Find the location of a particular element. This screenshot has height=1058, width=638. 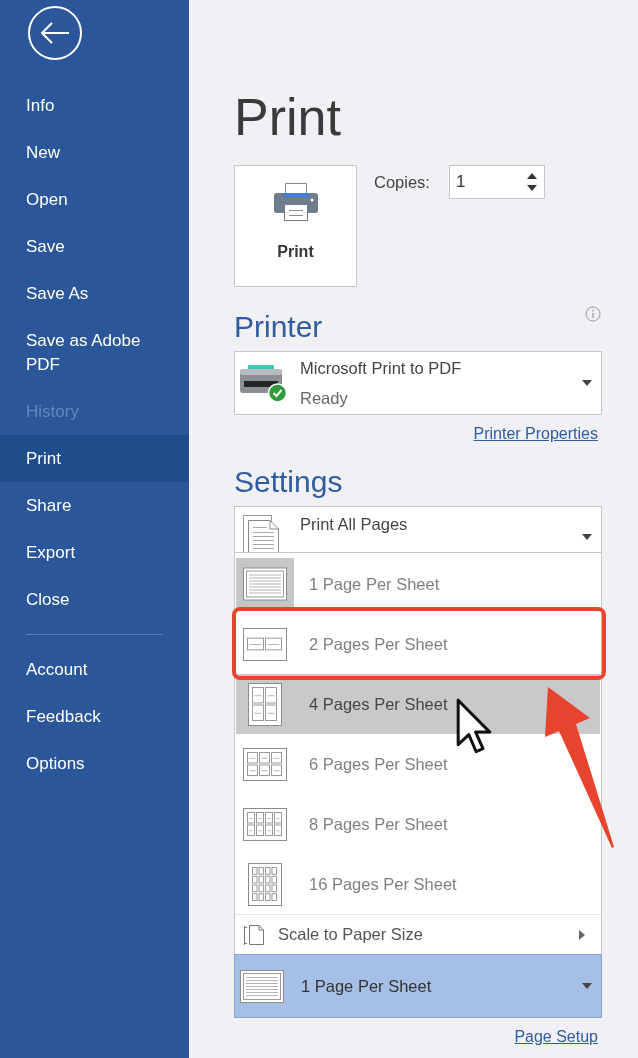

print-range-dropdown: Print All Pages is located at coordinates (418, 529).